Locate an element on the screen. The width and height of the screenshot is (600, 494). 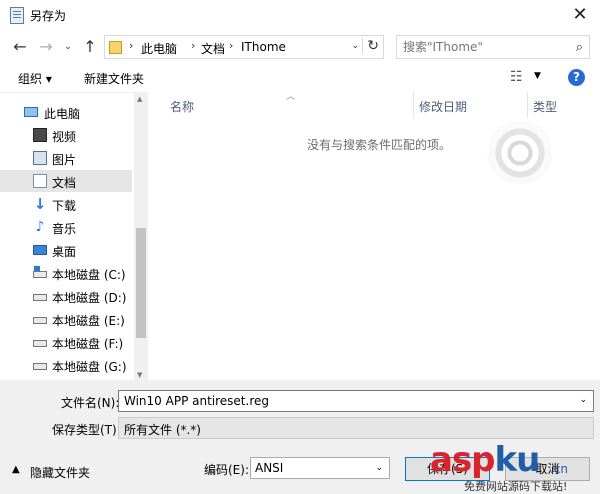
window-title: 另存为 is located at coordinates (48, 16).